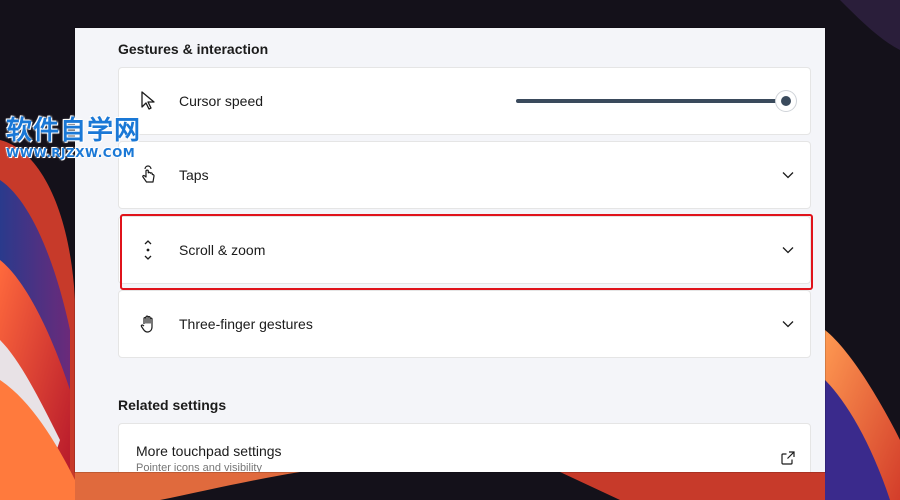 This screenshot has height=500, width=900. I want to click on gestures-section-title: Gestures & interaction, so click(193, 49).